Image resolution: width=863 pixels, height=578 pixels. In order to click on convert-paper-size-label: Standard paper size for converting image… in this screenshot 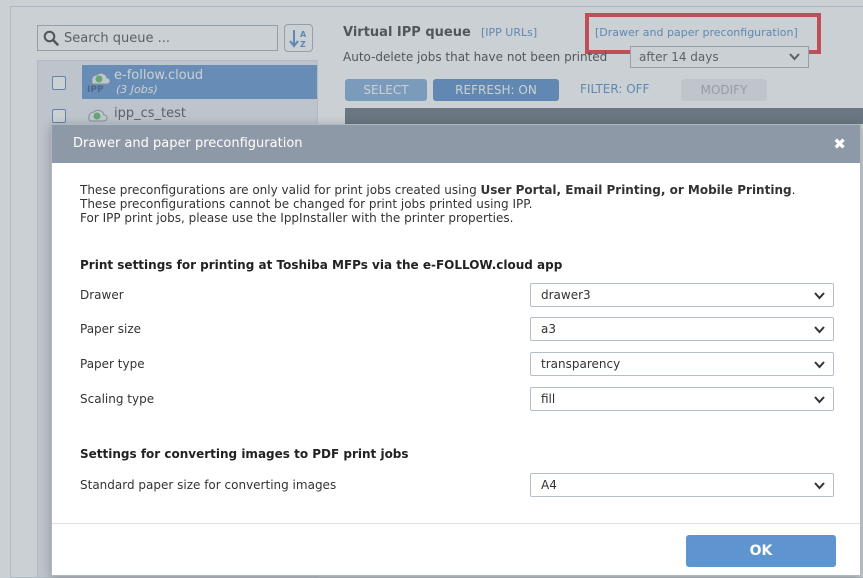, I will do `click(208, 485)`.